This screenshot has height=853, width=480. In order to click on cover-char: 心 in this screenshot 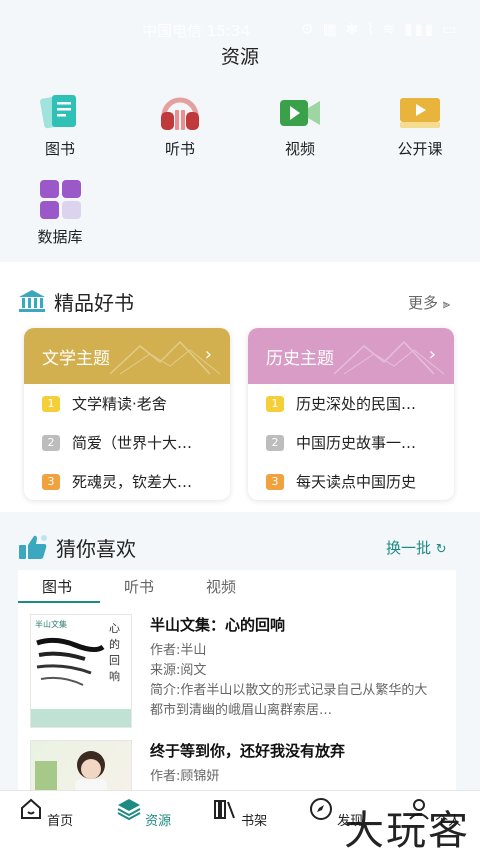, I will do `click(114, 628)`.